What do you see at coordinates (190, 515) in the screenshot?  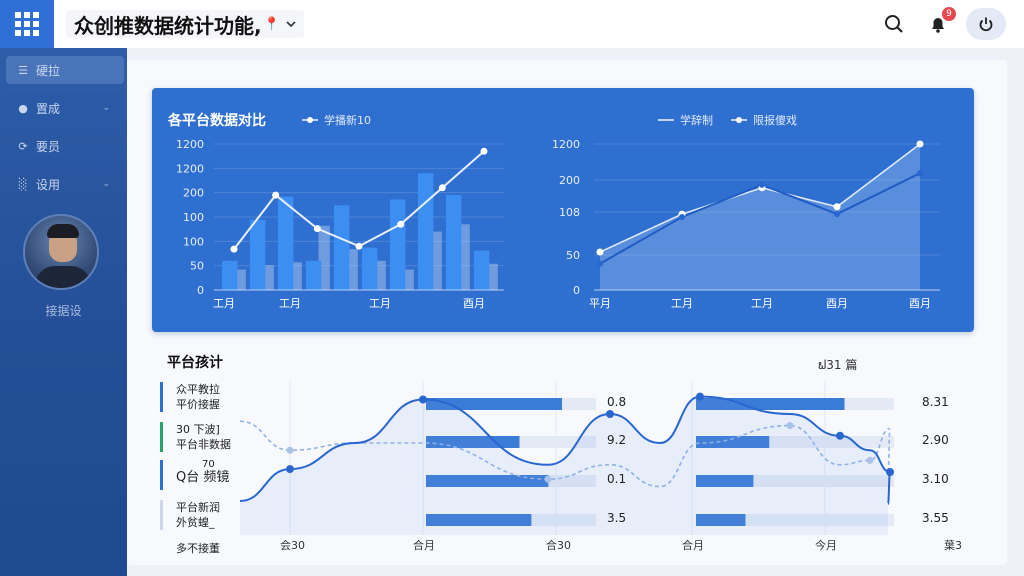 I see `stat-row-3: 平台新润 外贫蝗_` at bounding box center [190, 515].